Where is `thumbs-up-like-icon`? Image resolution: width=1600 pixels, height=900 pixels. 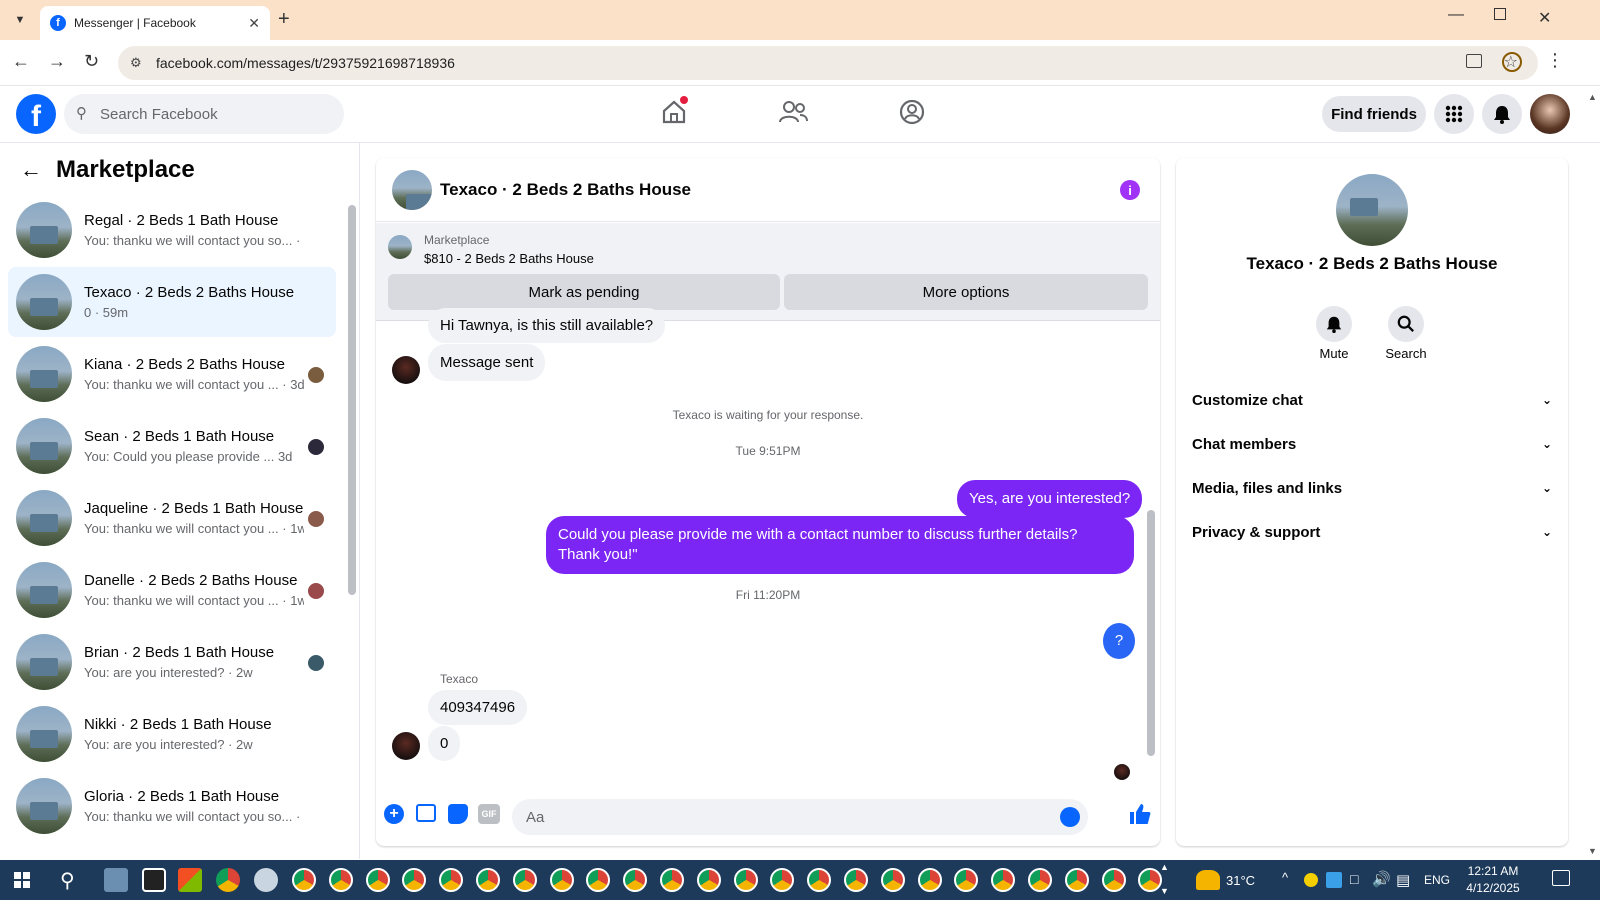
thumbs-up-like-icon is located at coordinates (1140, 814).